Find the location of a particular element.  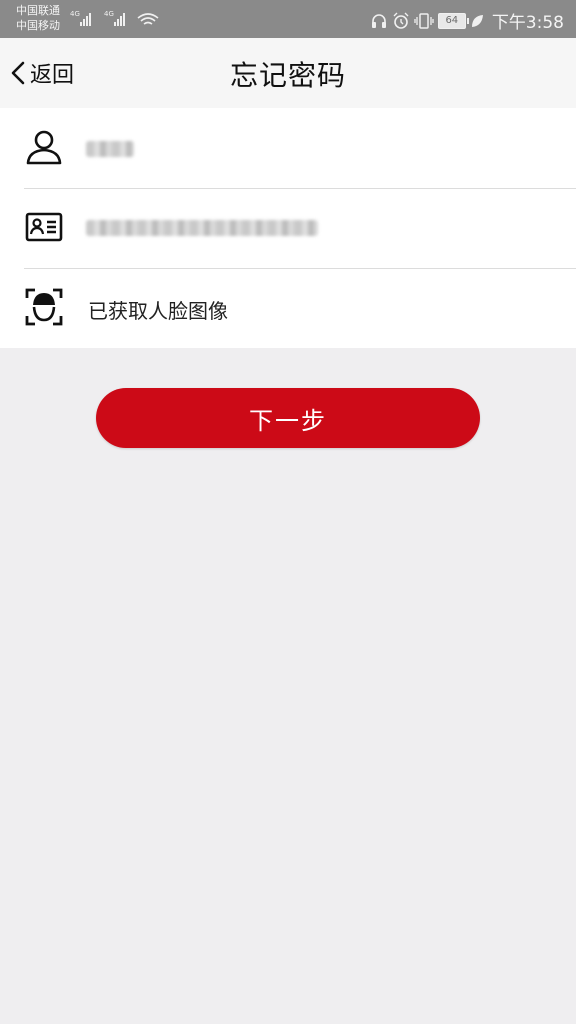

network-1-label: 4G is located at coordinates (75, 14).